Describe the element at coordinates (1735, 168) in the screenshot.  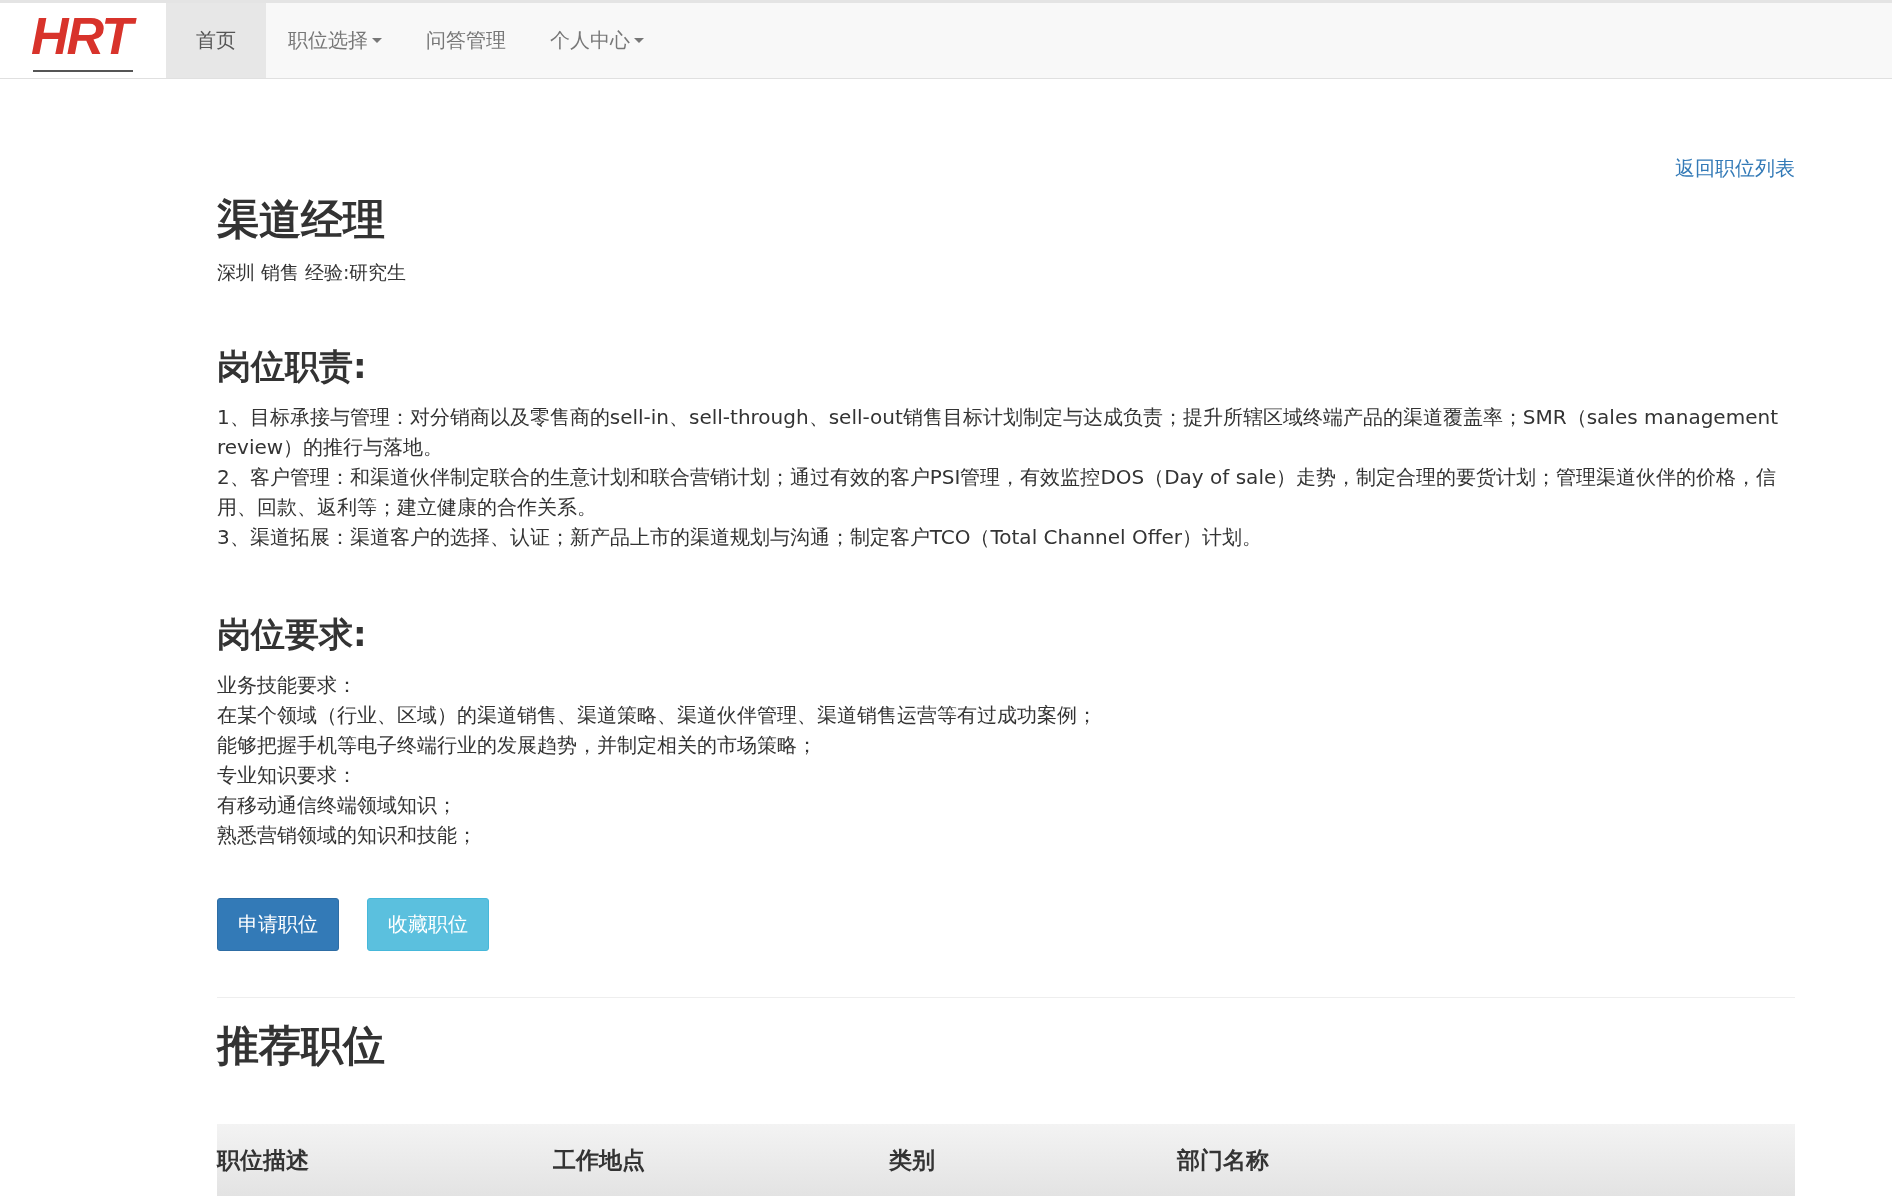
I see `back-link: 返回职位列表` at that location.